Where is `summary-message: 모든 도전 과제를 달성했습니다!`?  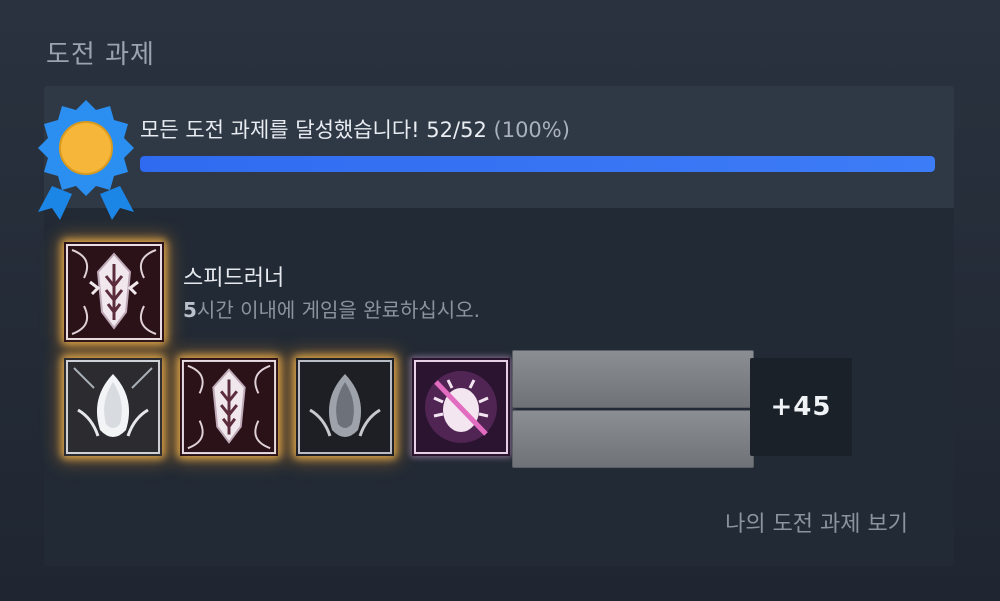 summary-message: 모든 도전 과제를 달성했습니다! is located at coordinates (280, 130).